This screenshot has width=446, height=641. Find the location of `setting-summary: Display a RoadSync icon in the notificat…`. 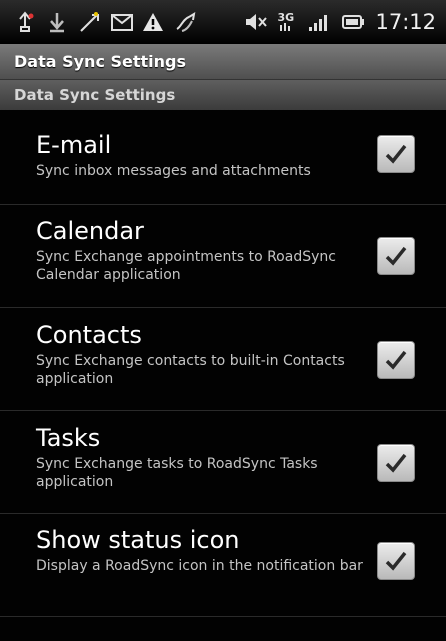

setting-summary: Display a RoadSync icon in the notificat… is located at coordinates (199, 566).